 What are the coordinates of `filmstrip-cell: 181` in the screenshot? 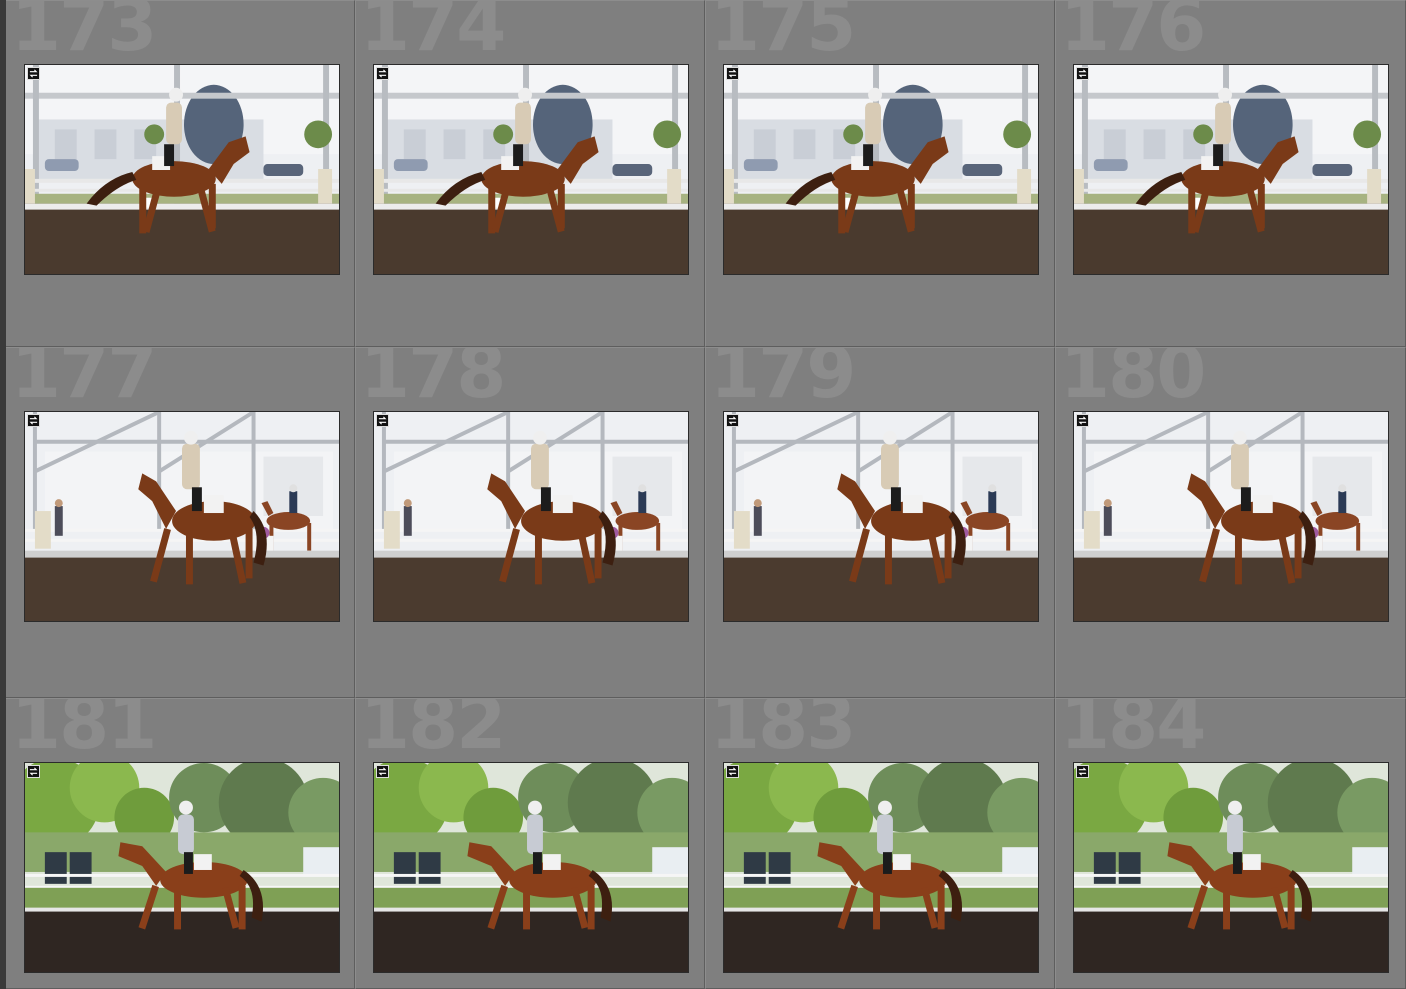 It's located at (177, 843).